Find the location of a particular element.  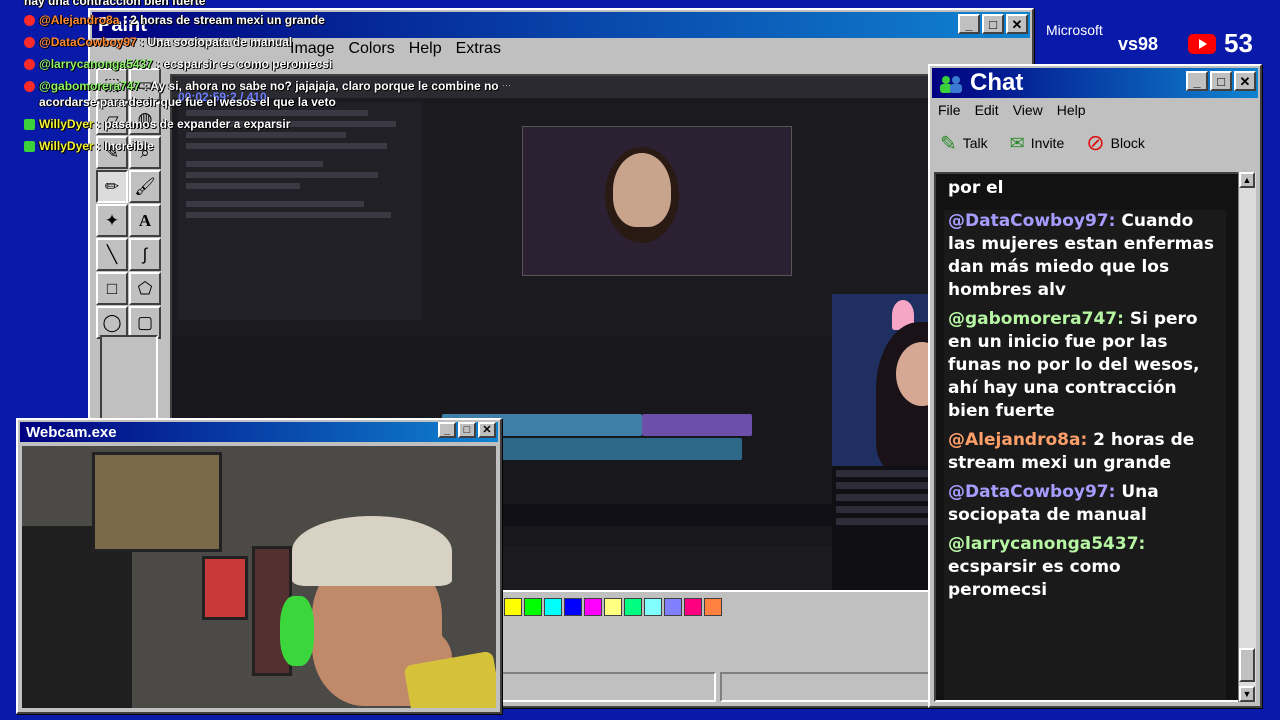

overlay-user: @Alejandro8a is located at coordinates (79, 20).